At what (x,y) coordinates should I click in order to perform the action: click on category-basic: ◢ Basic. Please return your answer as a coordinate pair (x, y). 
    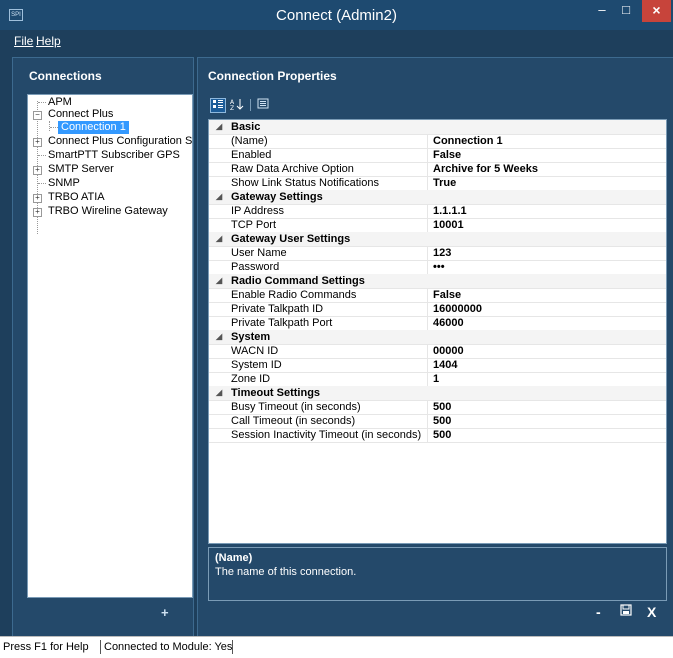
    Looking at the image, I should click on (437, 127).